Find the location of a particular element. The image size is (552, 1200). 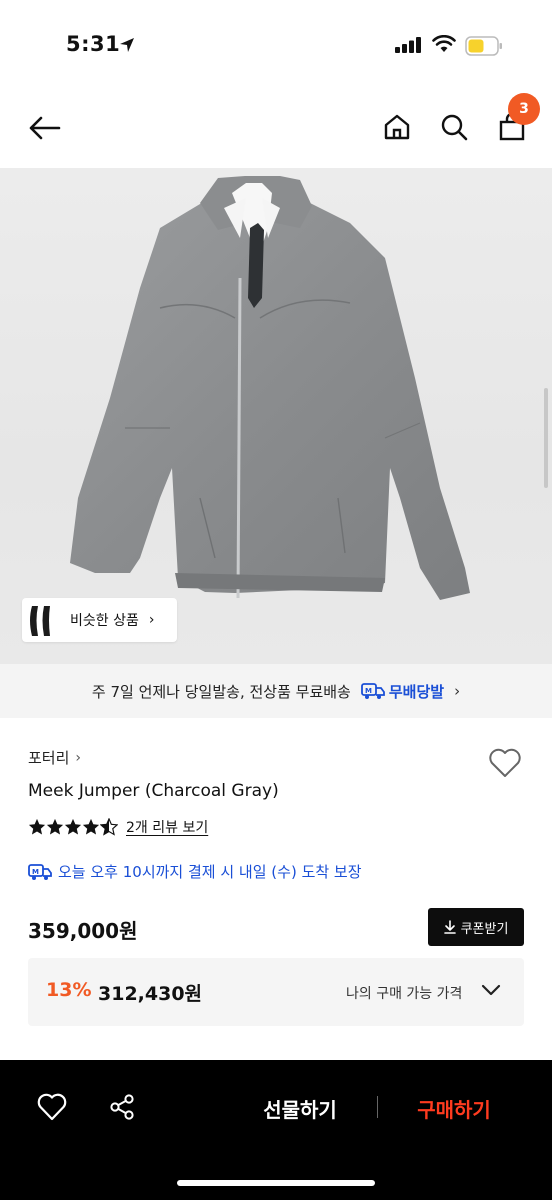

banner-chevron-icon: › is located at coordinates (457, 691).